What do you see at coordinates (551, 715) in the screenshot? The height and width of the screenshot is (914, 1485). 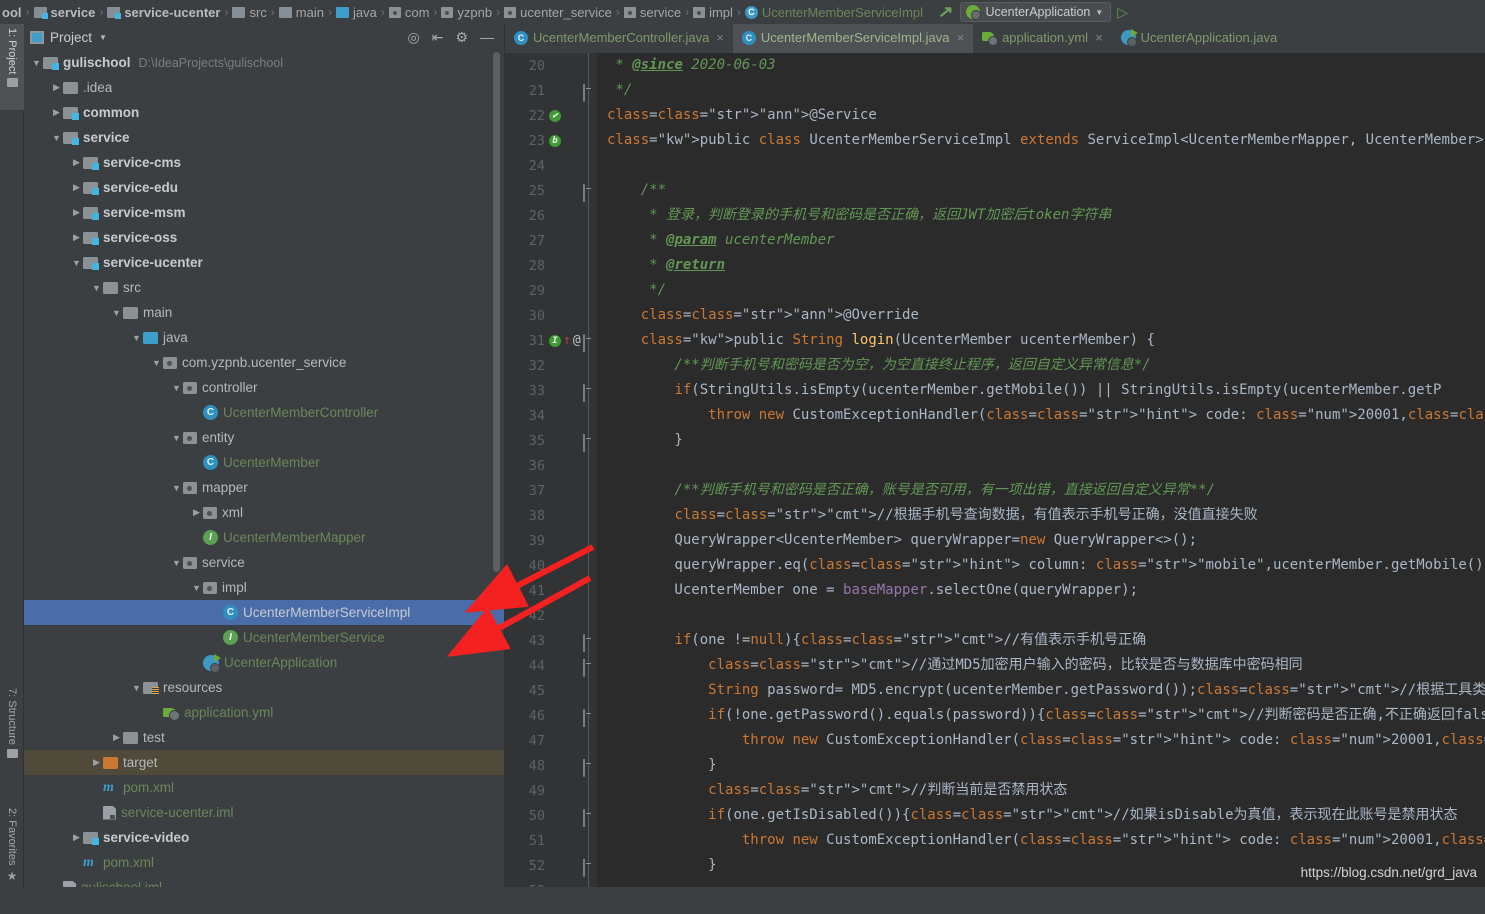 I see `gutter-line: 46` at bounding box center [551, 715].